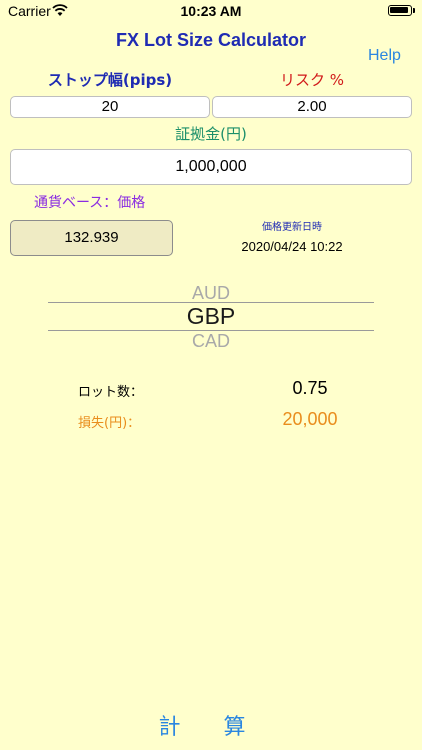  Describe the element at coordinates (109, 423) in the screenshot. I see `loss-label: 損失(円)：` at that location.